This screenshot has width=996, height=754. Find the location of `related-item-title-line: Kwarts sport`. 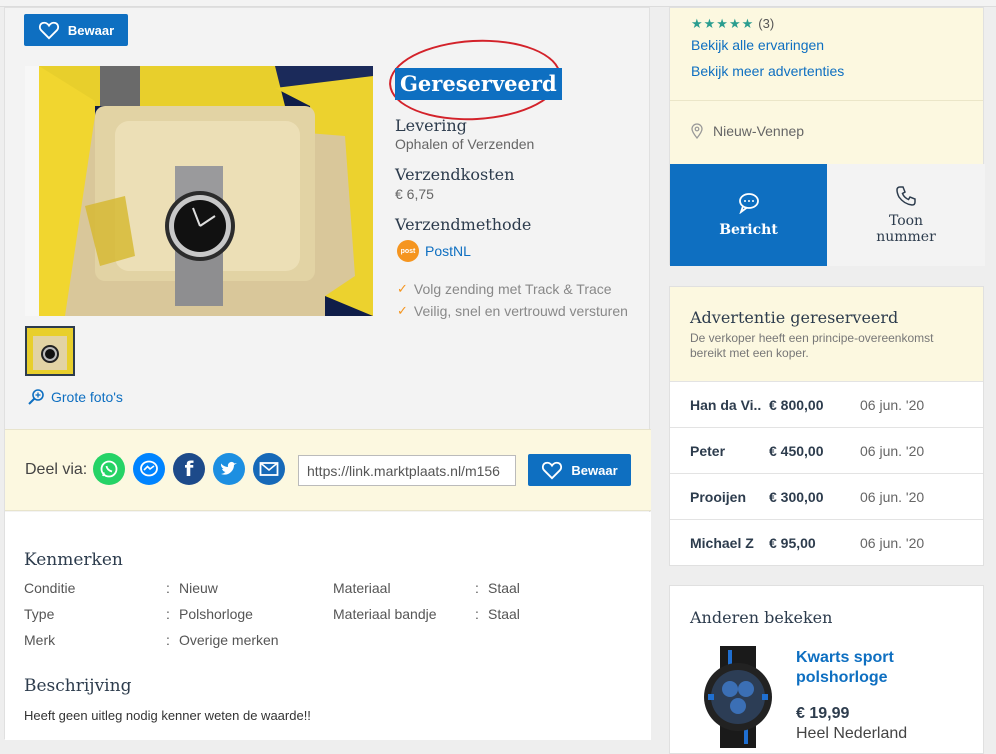

related-item-title-line: Kwarts sport is located at coordinates (845, 657).